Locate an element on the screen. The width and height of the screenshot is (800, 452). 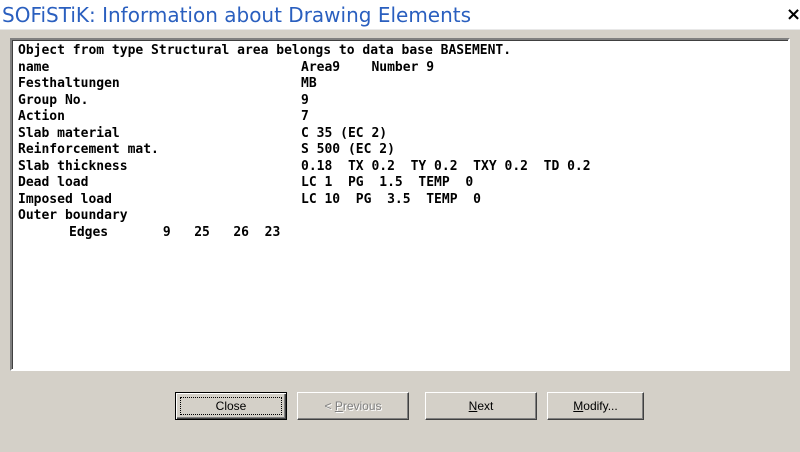
info-label: Reinforcement mat. is located at coordinates (88, 149).